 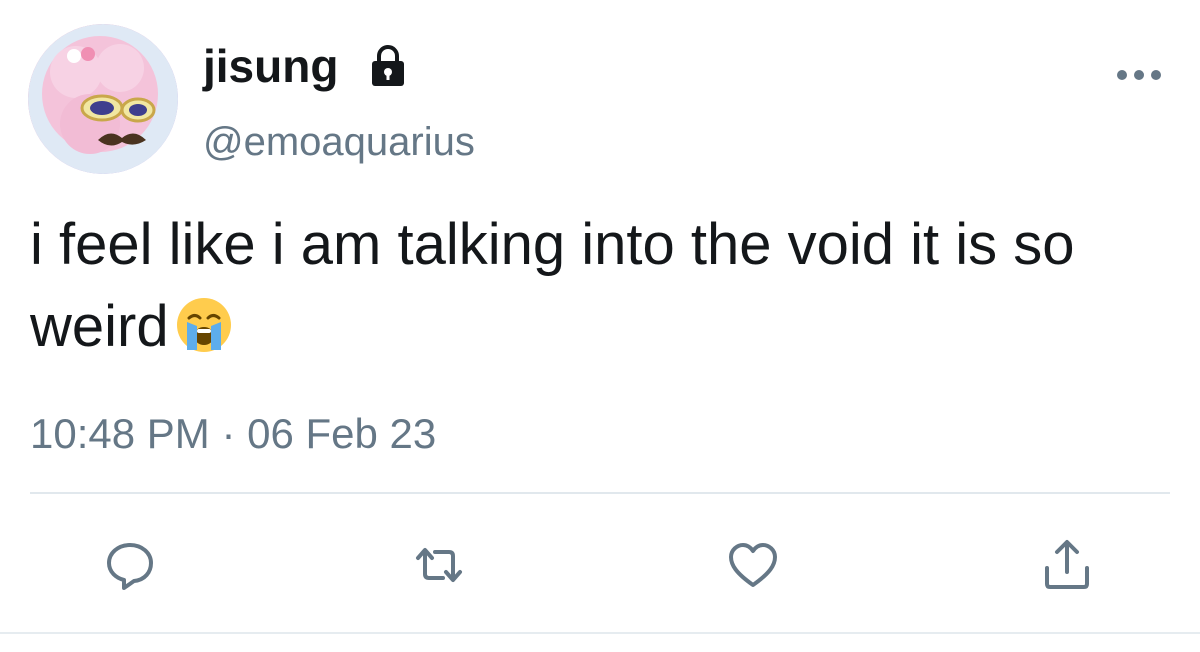 I want to click on share-button, so click(x=1067, y=565).